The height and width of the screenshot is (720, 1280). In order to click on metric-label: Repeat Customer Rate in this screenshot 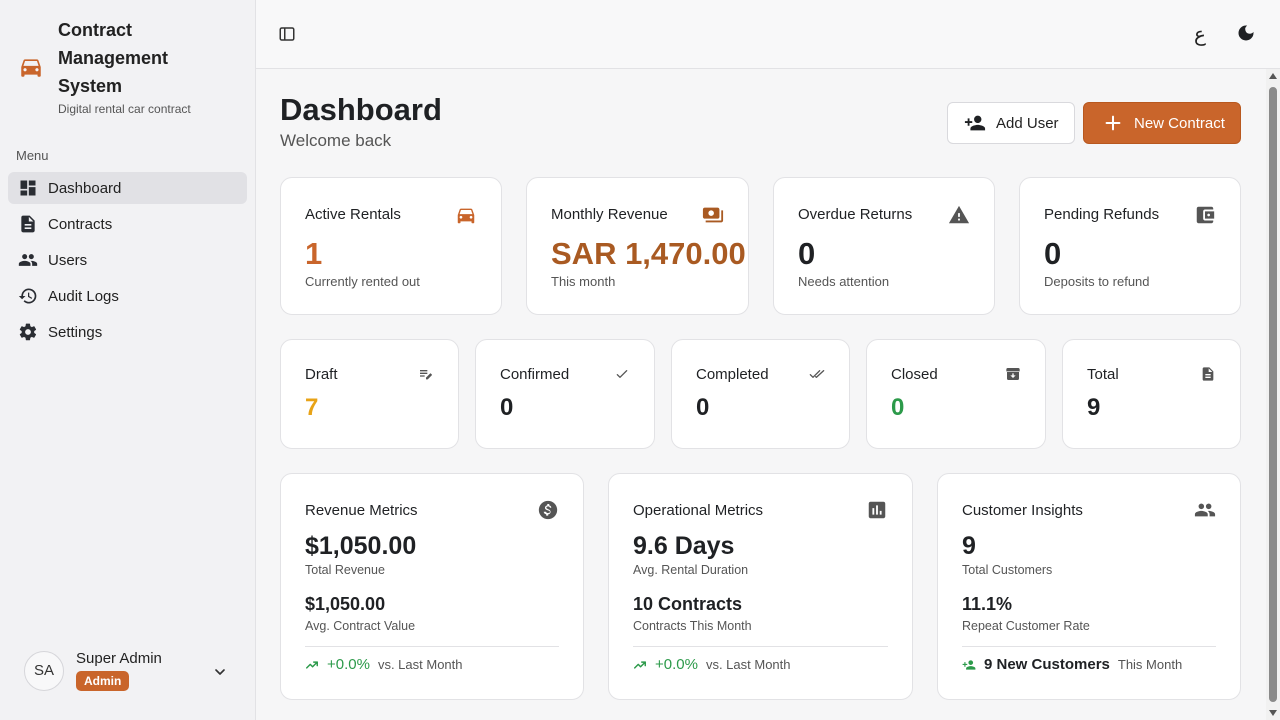, I will do `click(1026, 626)`.